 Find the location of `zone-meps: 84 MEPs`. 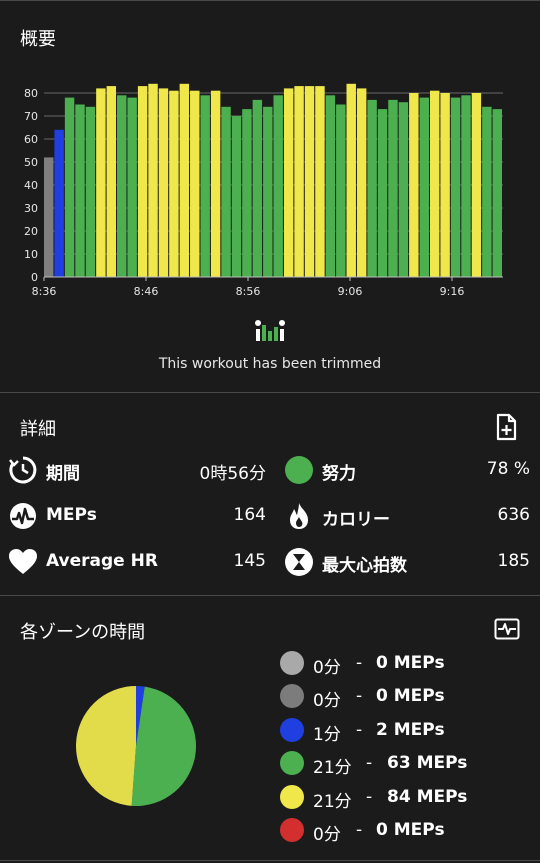

zone-meps: 84 MEPs is located at coordinates (427, 797).